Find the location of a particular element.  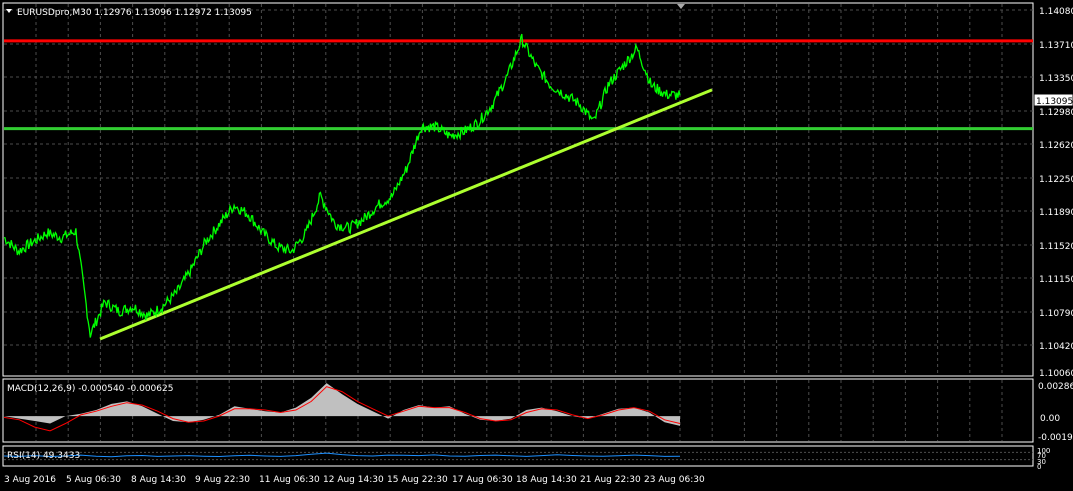

price-tick: 1.14080 is located at coordinates (1056, 12).